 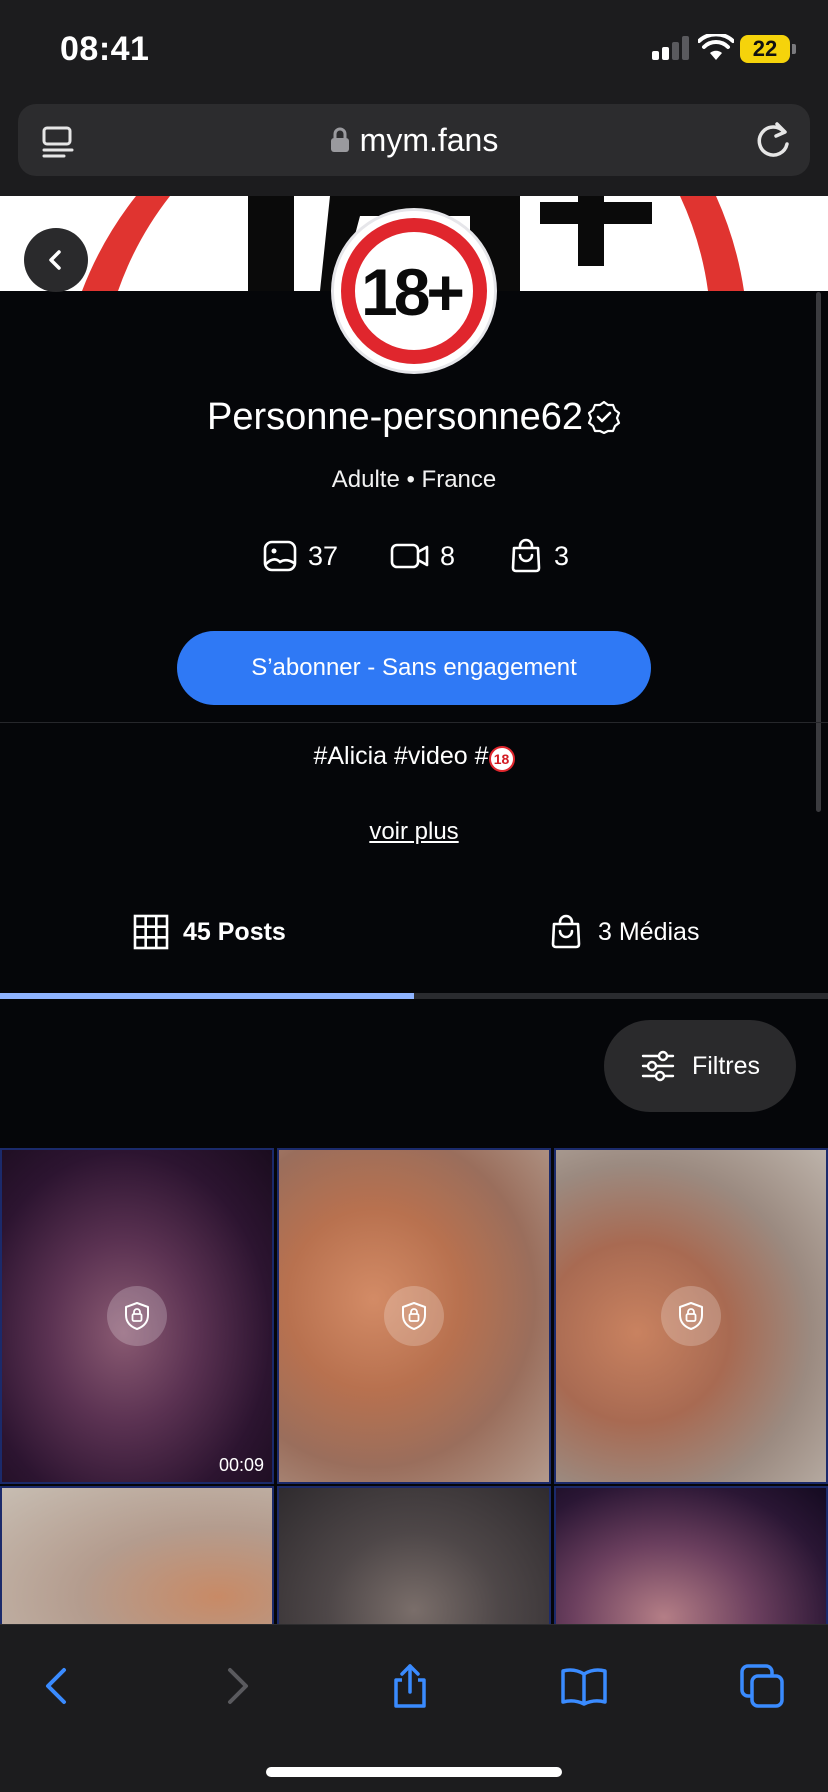 What do you see at coordinates (280, 556) in the screenshot?
I see `image-icon` at bounding box center [280, 556].